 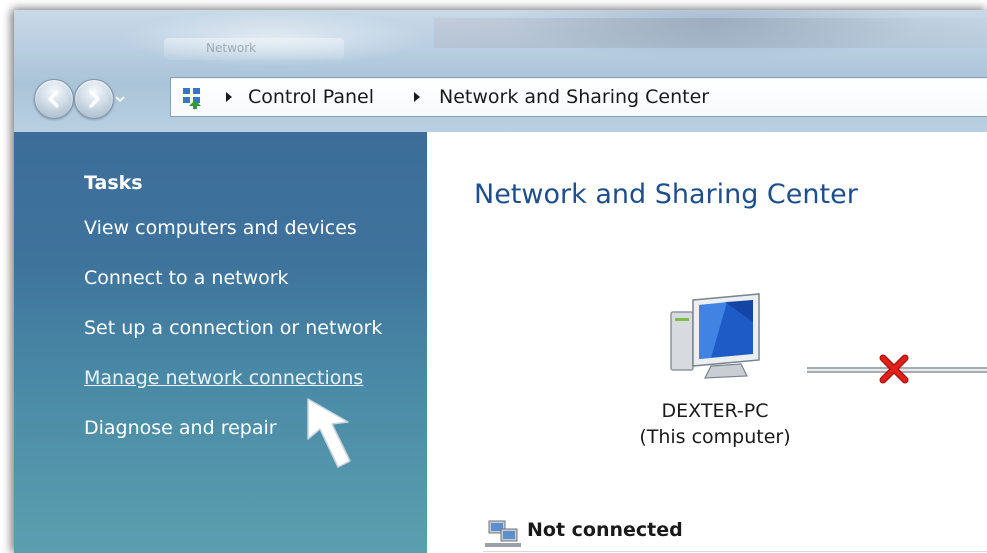 I want to click on back-arrow-icon, so click(x=53, y=99).